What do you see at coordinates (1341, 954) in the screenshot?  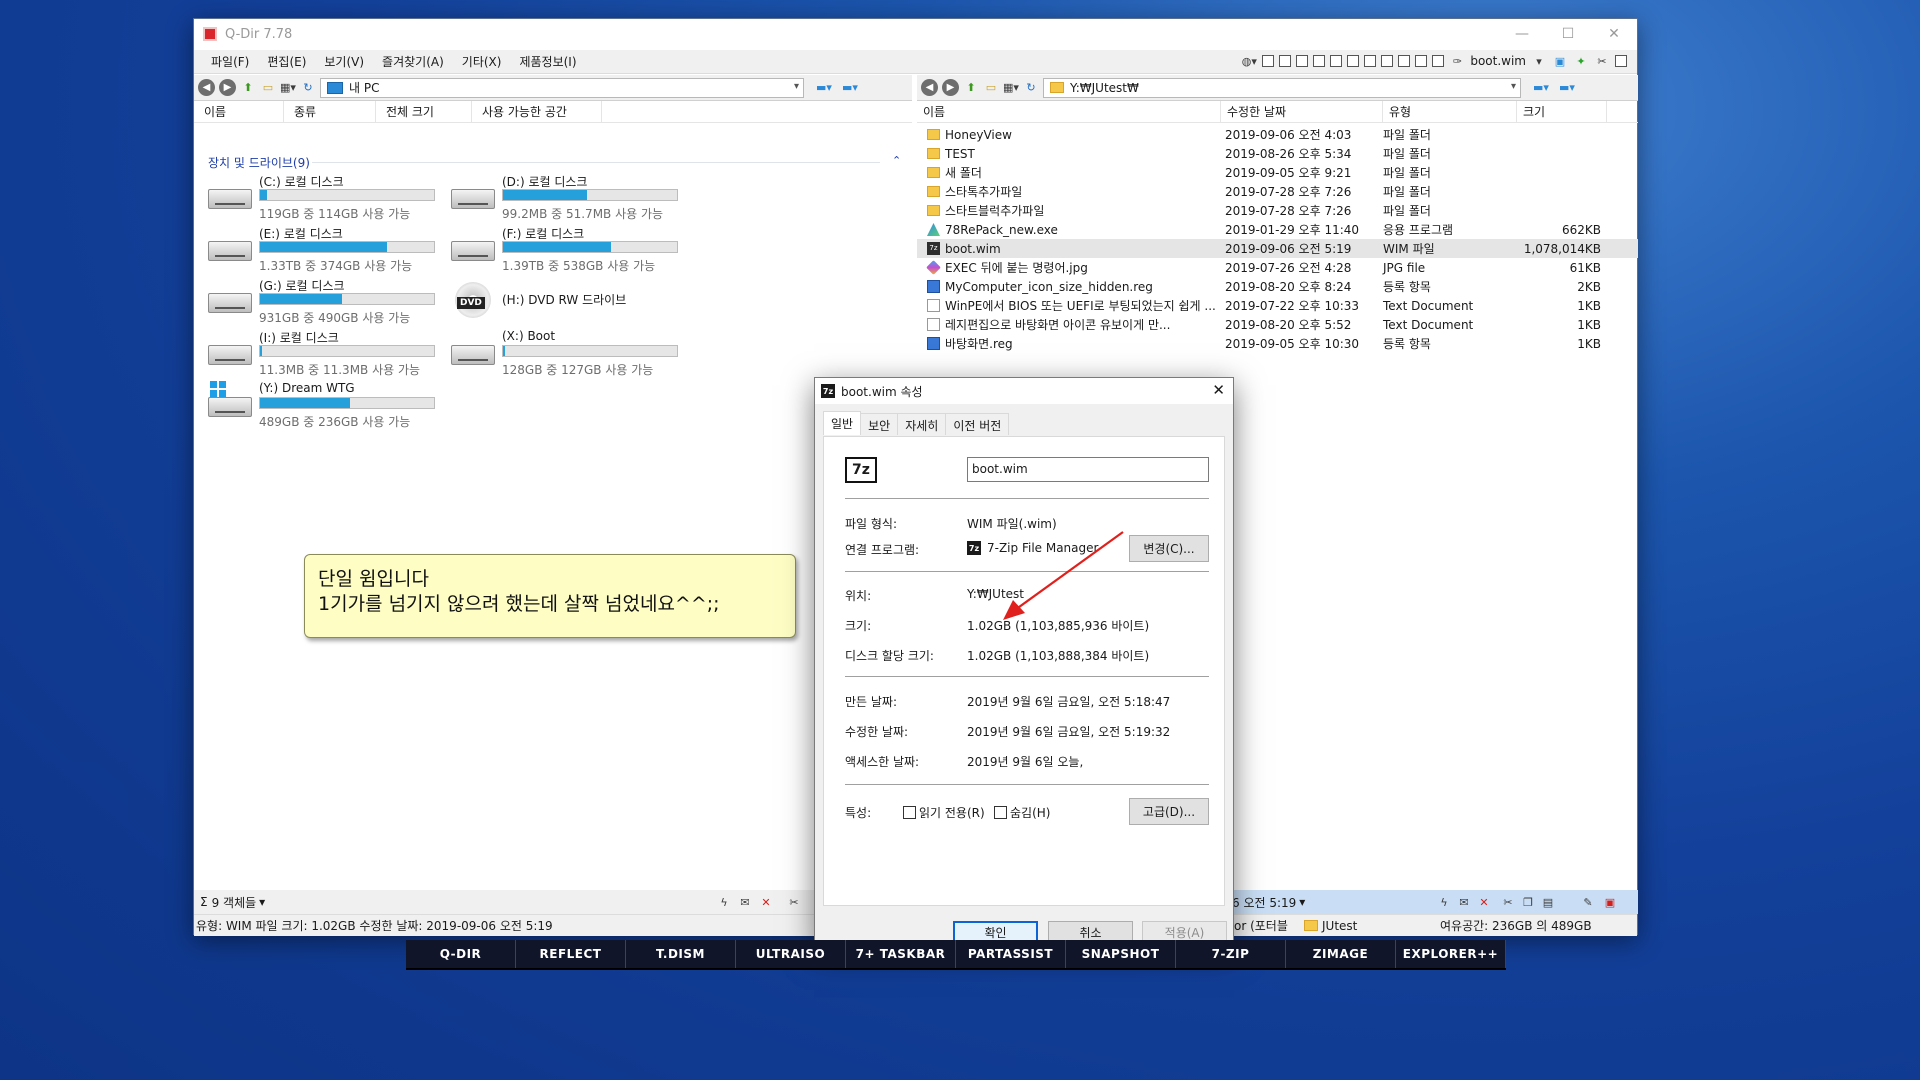 I see `launch-zimage: ZIMAGE` at bounding box center [1341, 954].